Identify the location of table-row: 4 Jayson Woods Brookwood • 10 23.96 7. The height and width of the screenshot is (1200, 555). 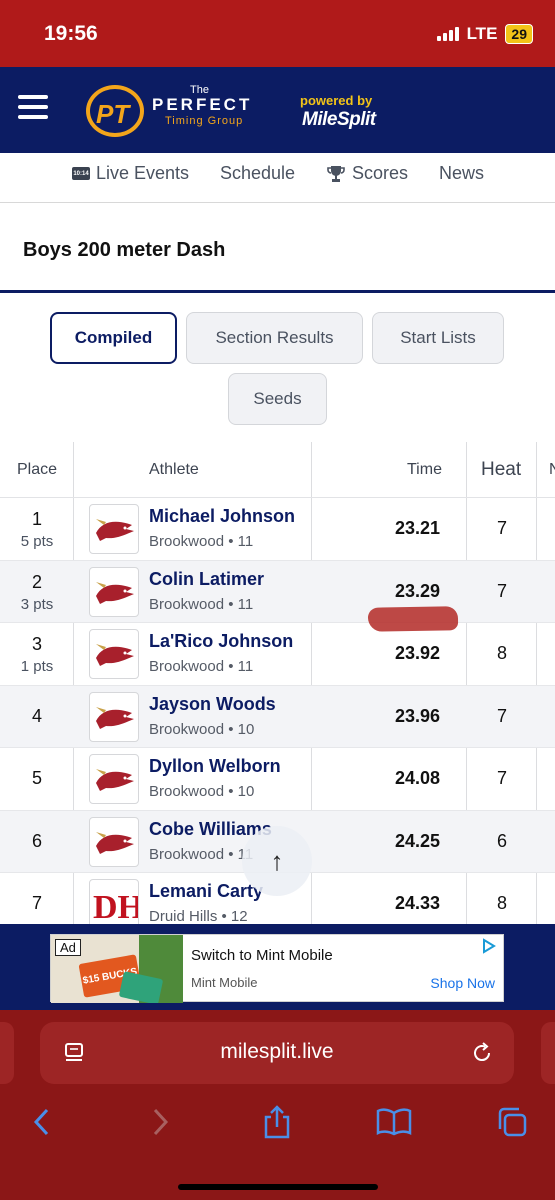
(277, 716).